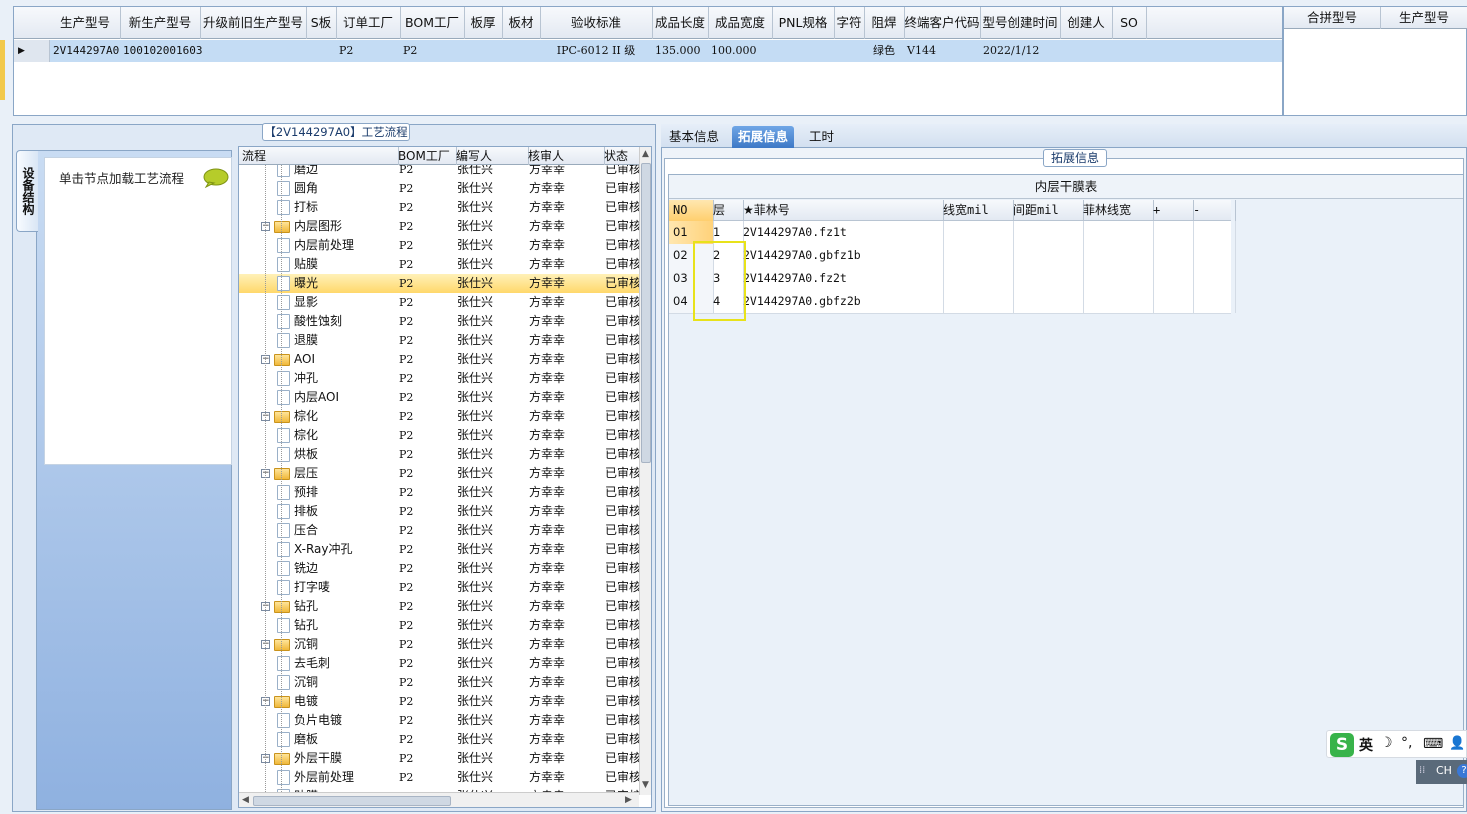 This screenshot has width=1467, height=814. I want to click on column-header: 板厚, so click(483, 23).